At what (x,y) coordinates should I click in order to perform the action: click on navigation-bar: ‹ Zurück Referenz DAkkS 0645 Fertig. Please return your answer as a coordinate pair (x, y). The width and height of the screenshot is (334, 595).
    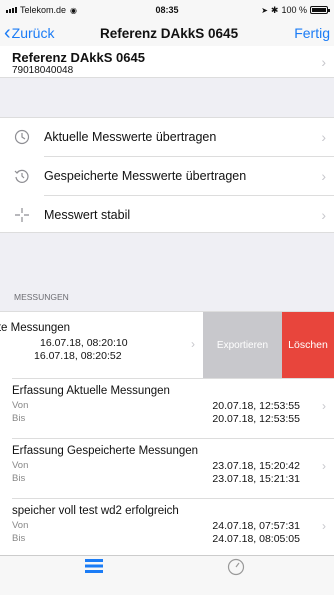
    Looking at the image, I should click on (167, 33).